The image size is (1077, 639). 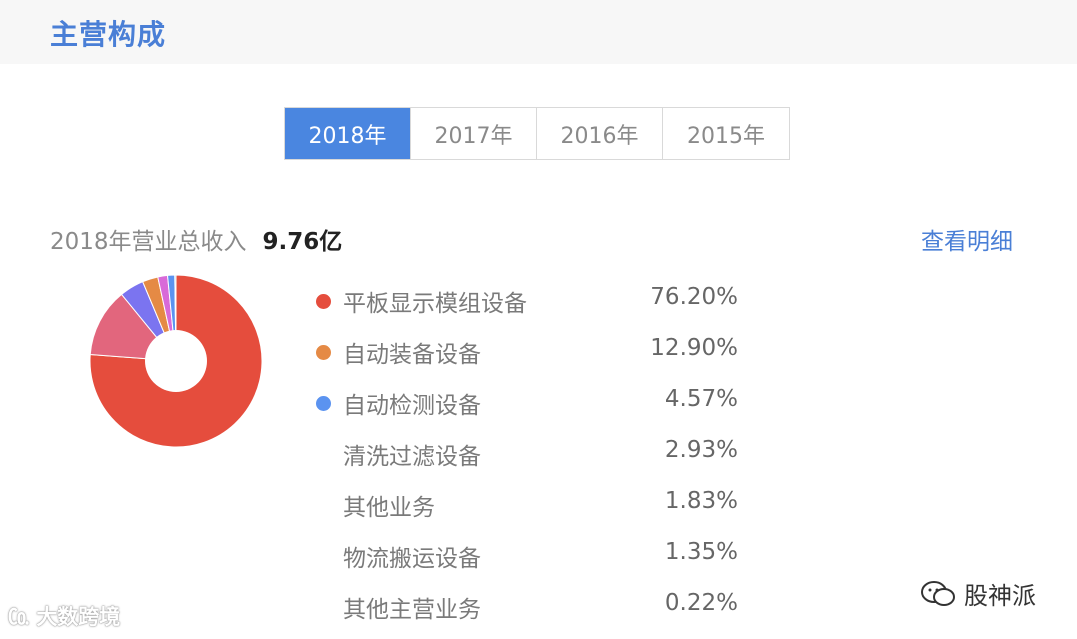 What do you see at coordinates (148, 242) in the screenshot?
I see `total-revenue-label: 2018年营业总收入` at bounding box center [148, 242].